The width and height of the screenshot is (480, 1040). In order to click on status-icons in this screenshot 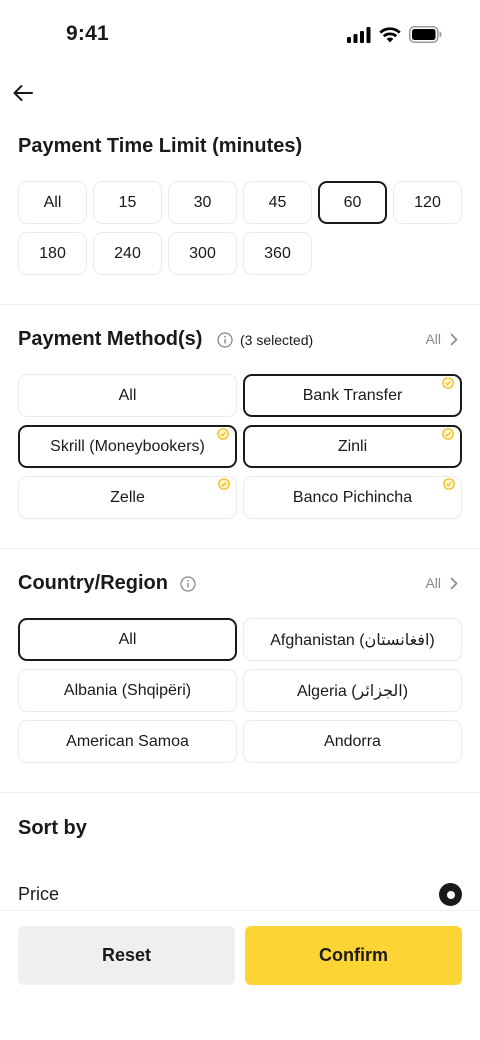, I will do `click(394, 34)`.